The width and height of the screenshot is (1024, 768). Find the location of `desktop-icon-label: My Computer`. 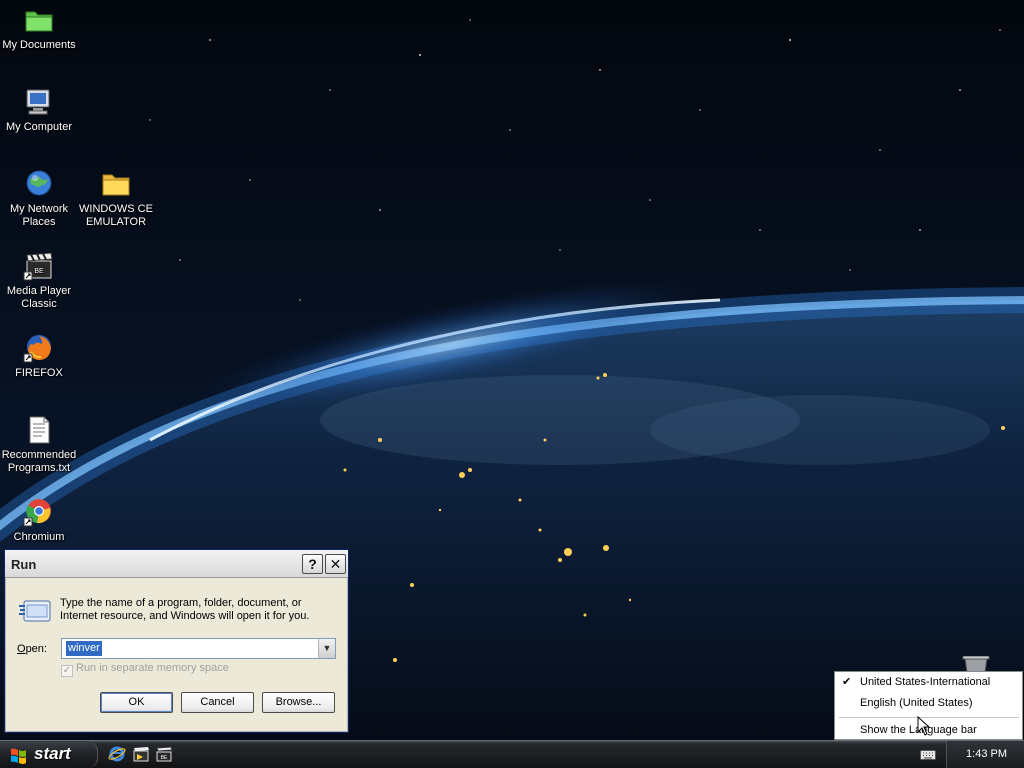

desktop-icon-label: My Computer is located at coordinates (39, 127).